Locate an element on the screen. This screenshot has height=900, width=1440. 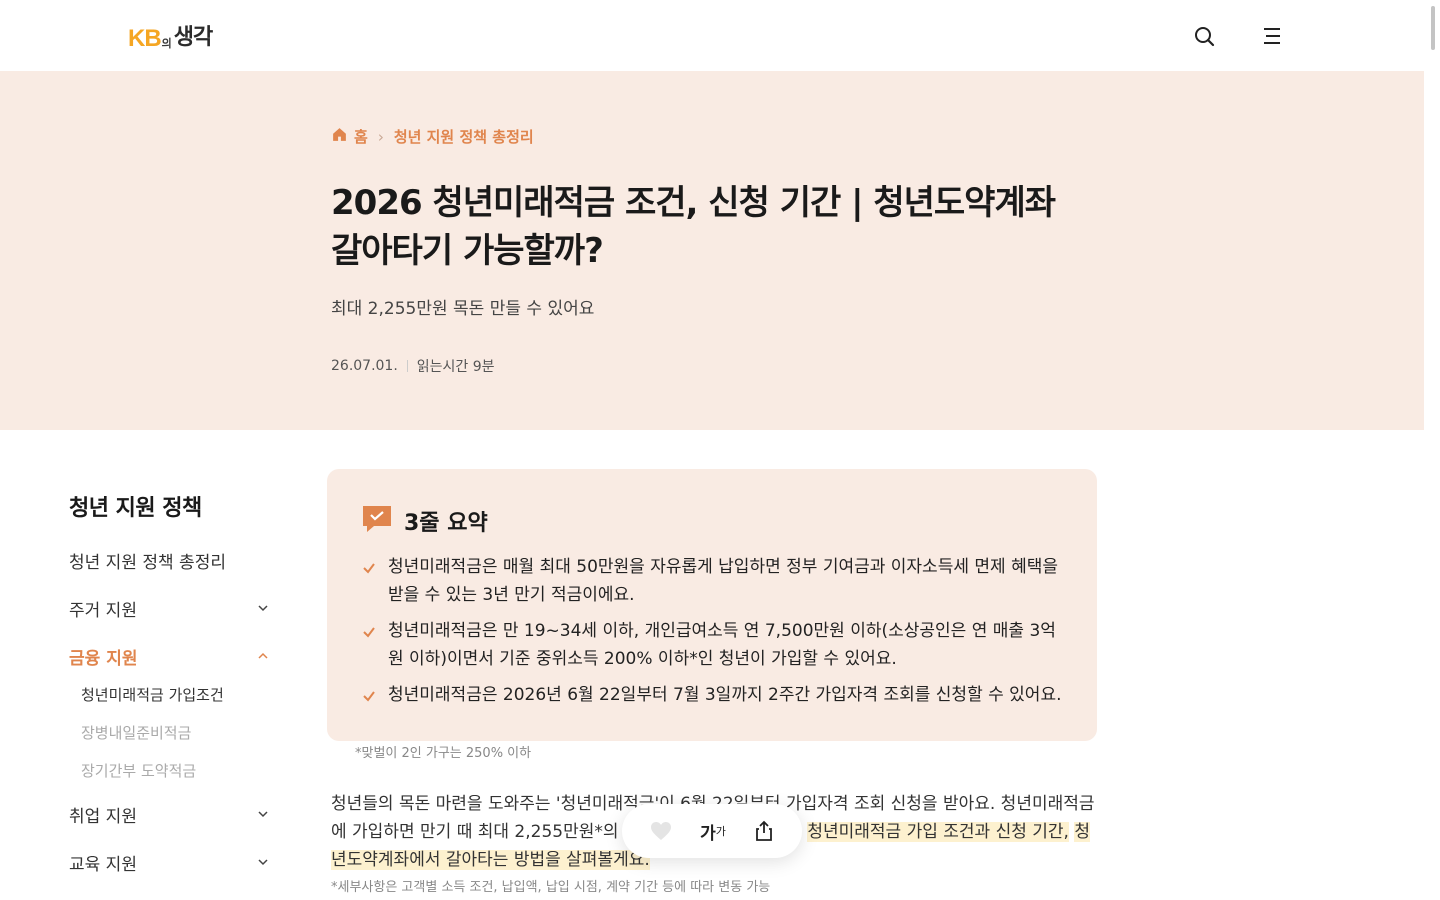
breadcrumb: 홈 › 청년 지원 정책 총정리 is located at coordinates (432, 136).